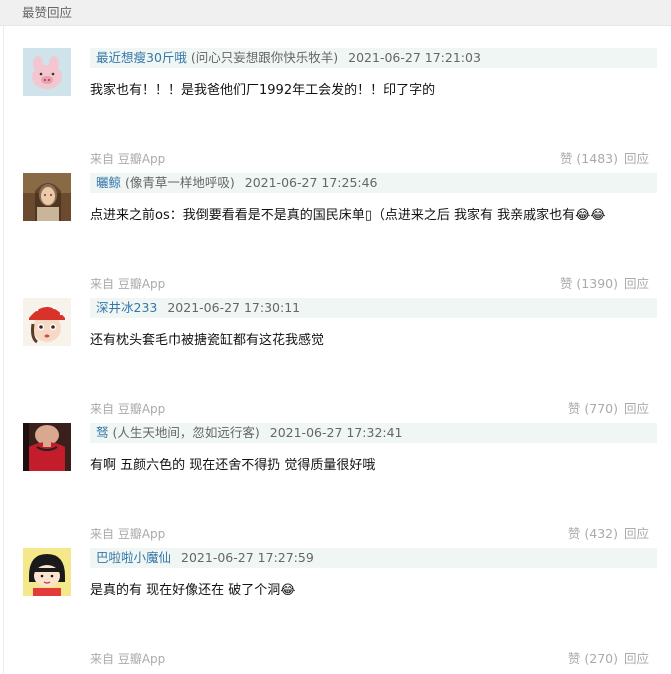 The image size is (671, 674). I want to click on comment-meta: 驽 (人生天地间，忽如远行客) 2021-06-27 17:32:41, so click(373, 433).